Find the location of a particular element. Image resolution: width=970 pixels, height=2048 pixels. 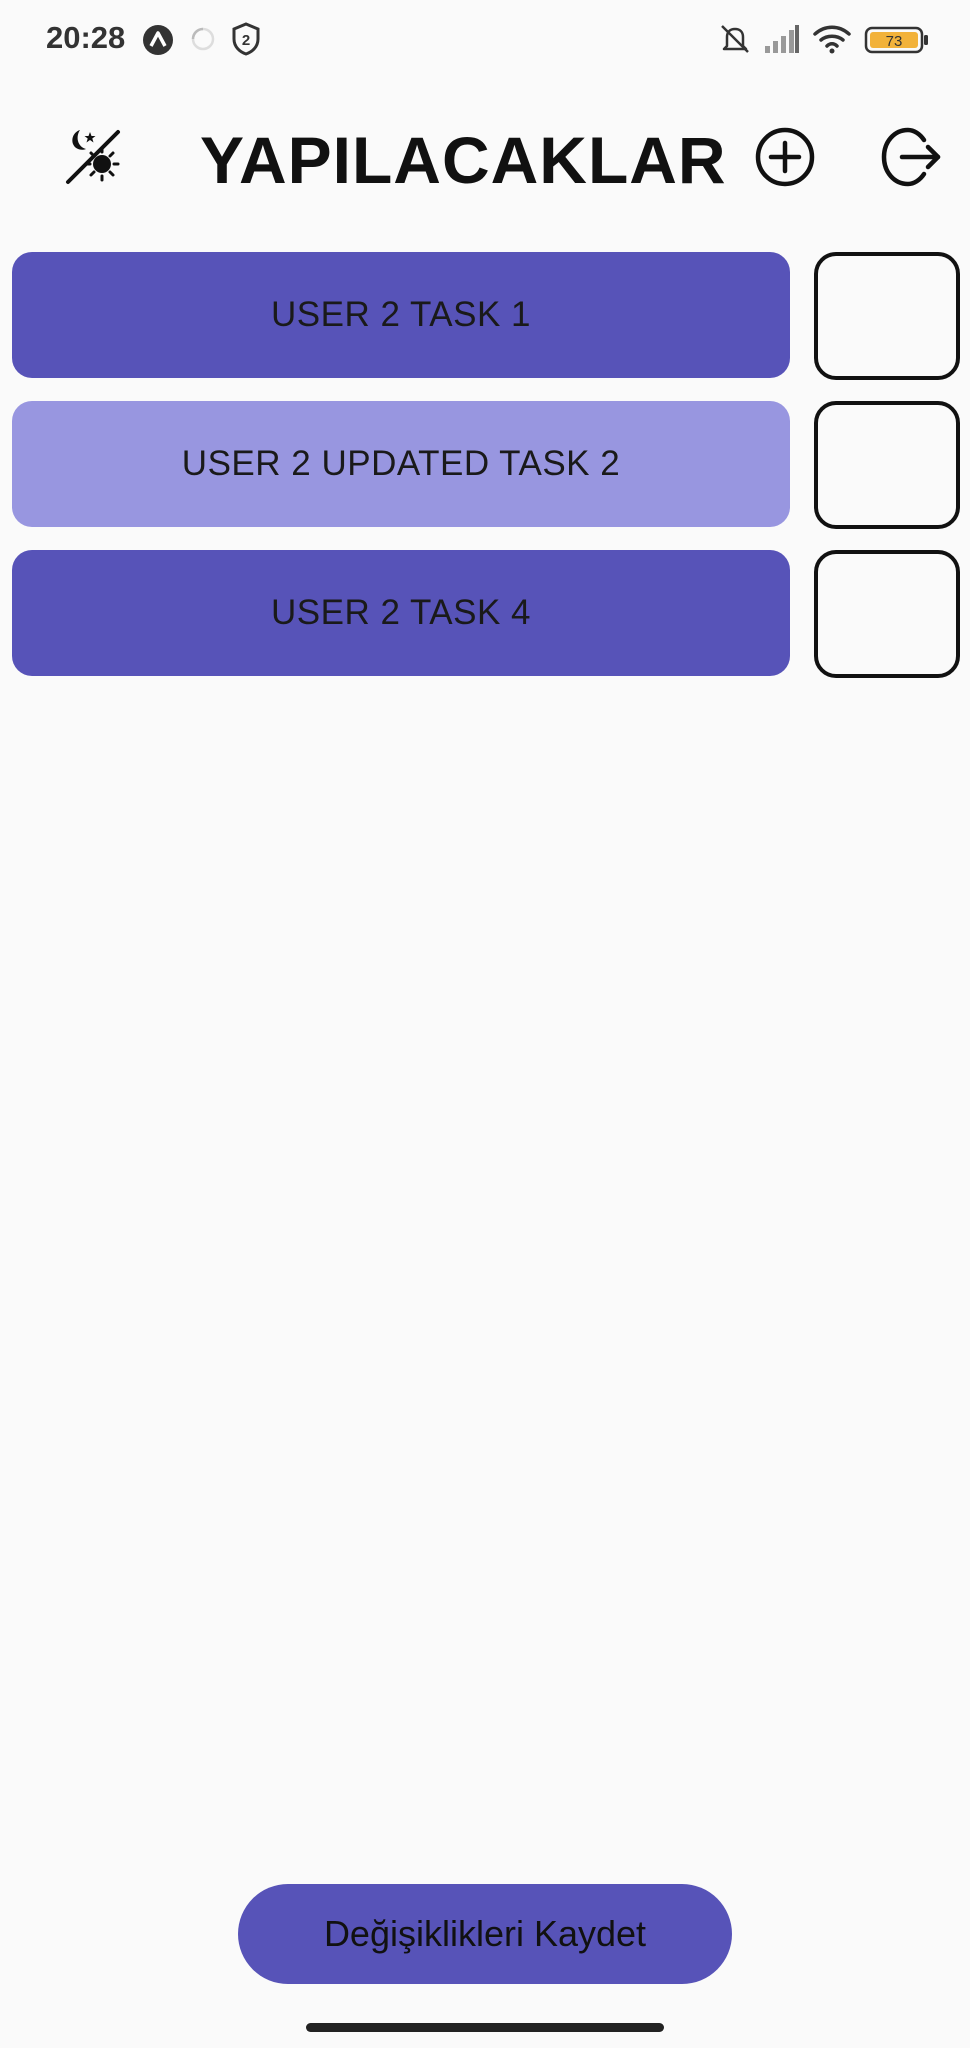

task-item: USER 2 UPDATED TASK 2 is located at coordinates (401, 464).